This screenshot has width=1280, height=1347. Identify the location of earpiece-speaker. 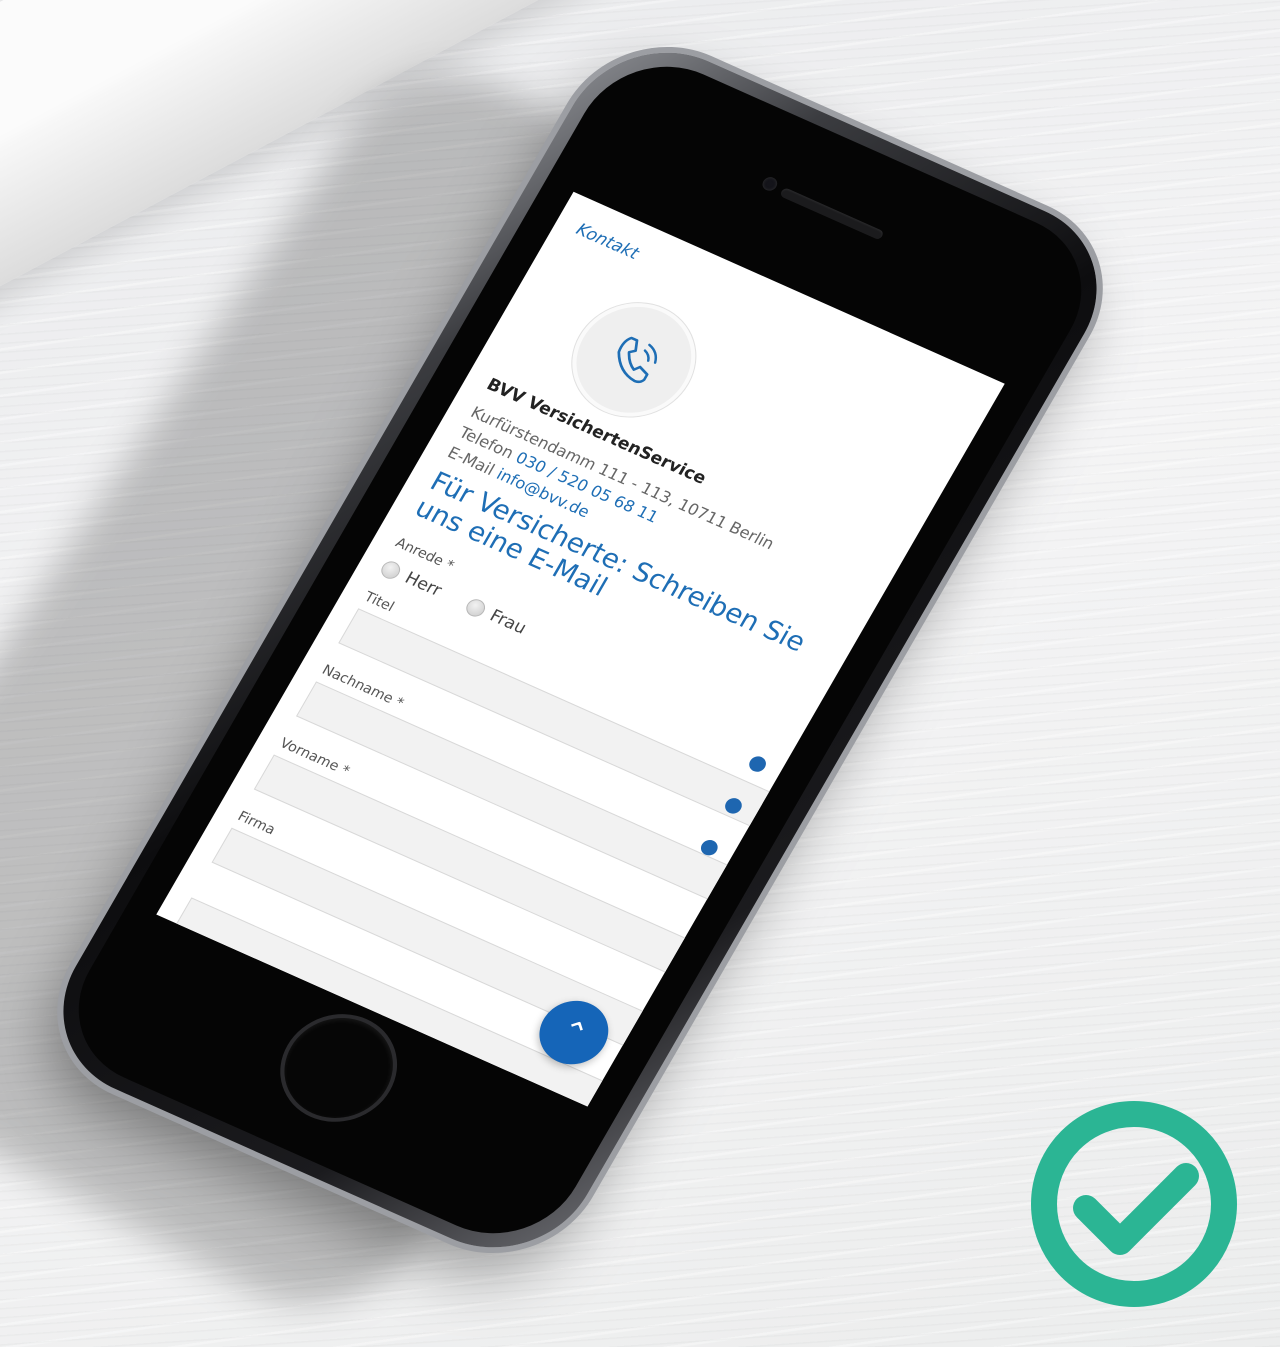
(832, 214).